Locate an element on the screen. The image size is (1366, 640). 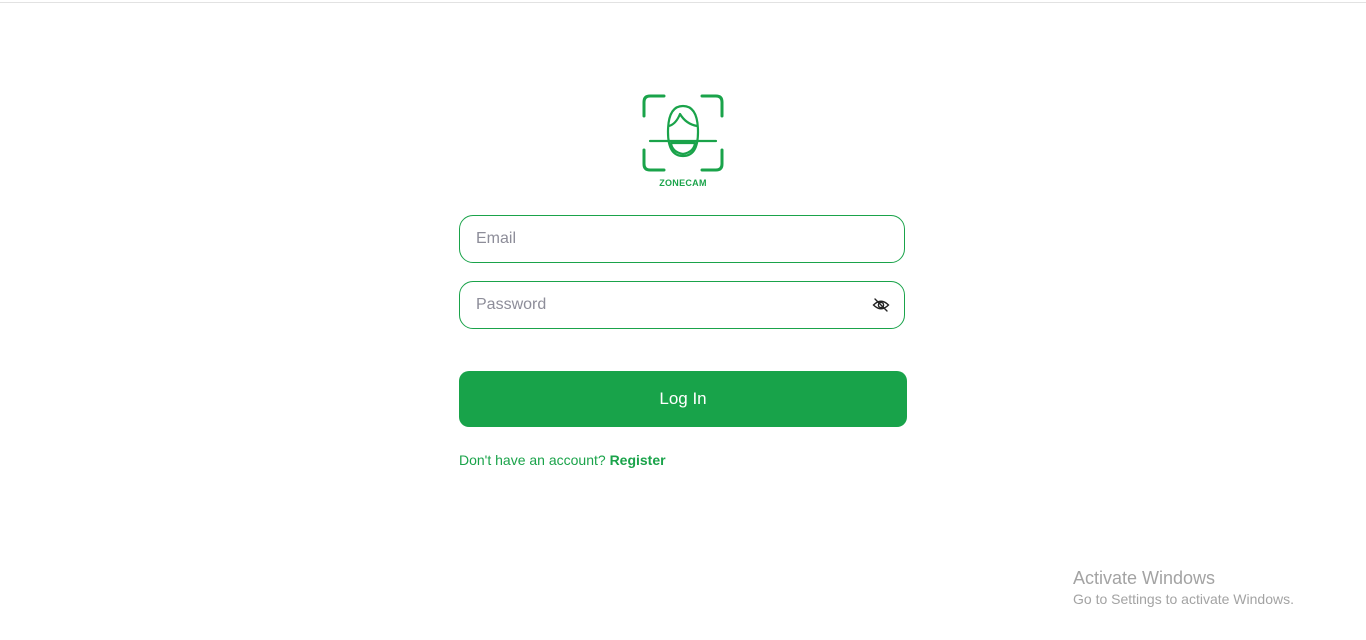
email-field is located at coordinates (682, 239).